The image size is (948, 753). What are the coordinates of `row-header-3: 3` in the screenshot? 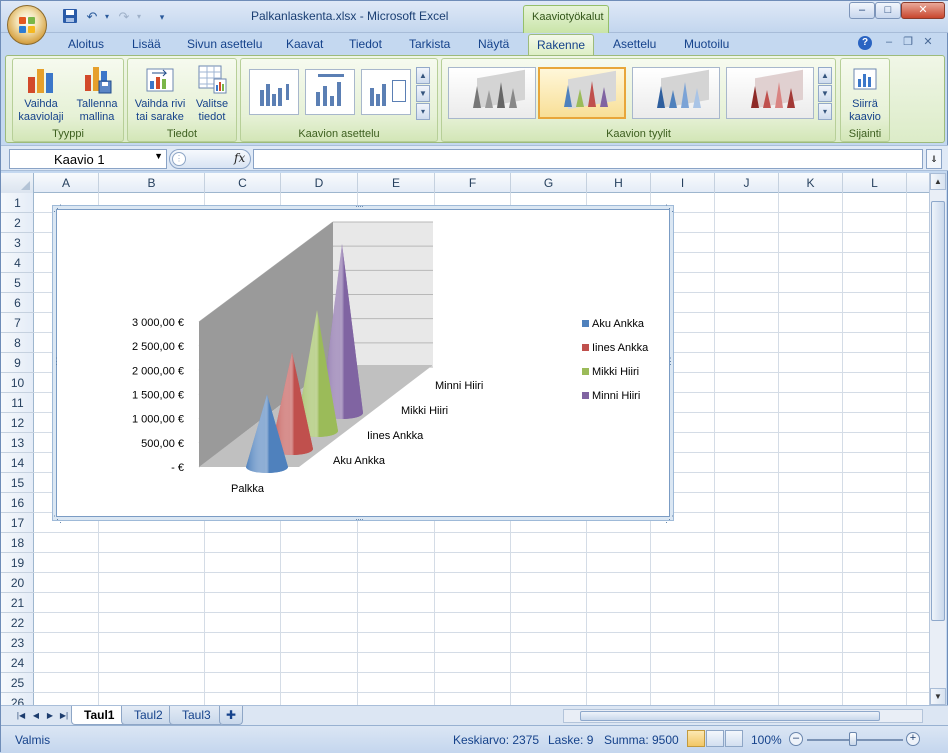 It's located at (17, 243).